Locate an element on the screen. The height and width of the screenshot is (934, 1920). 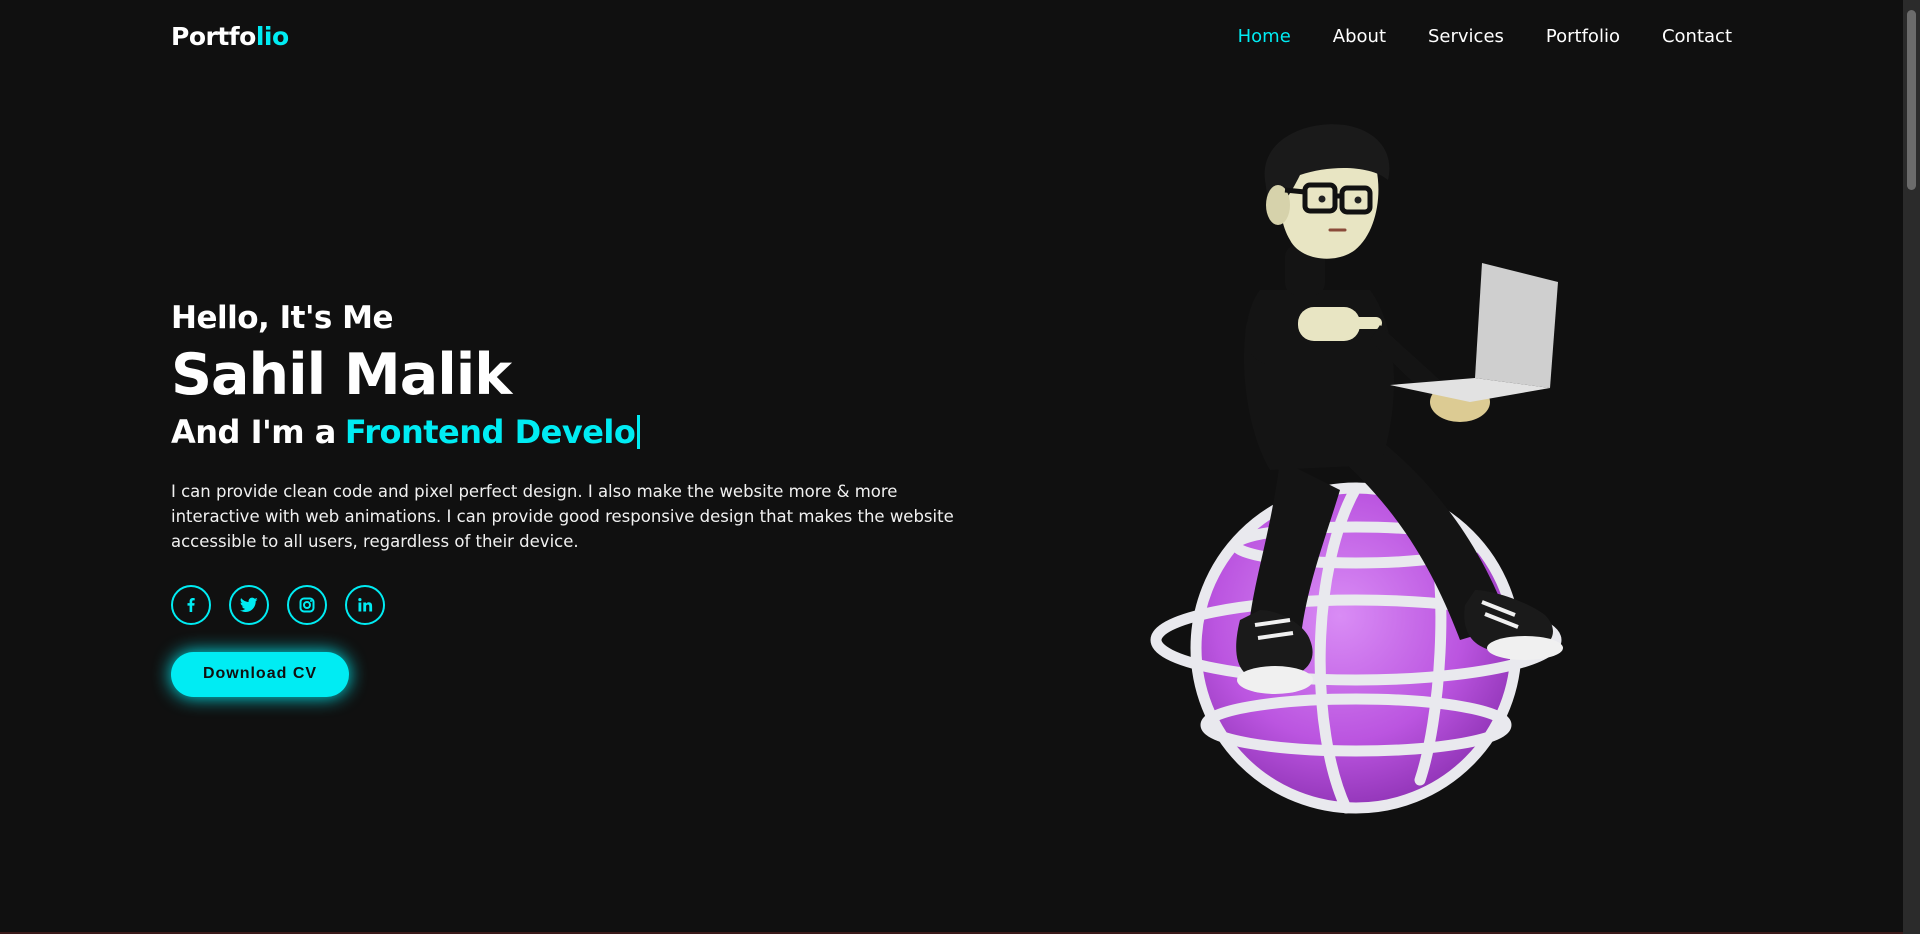
right-eye is located at coordinates (1358, 200).